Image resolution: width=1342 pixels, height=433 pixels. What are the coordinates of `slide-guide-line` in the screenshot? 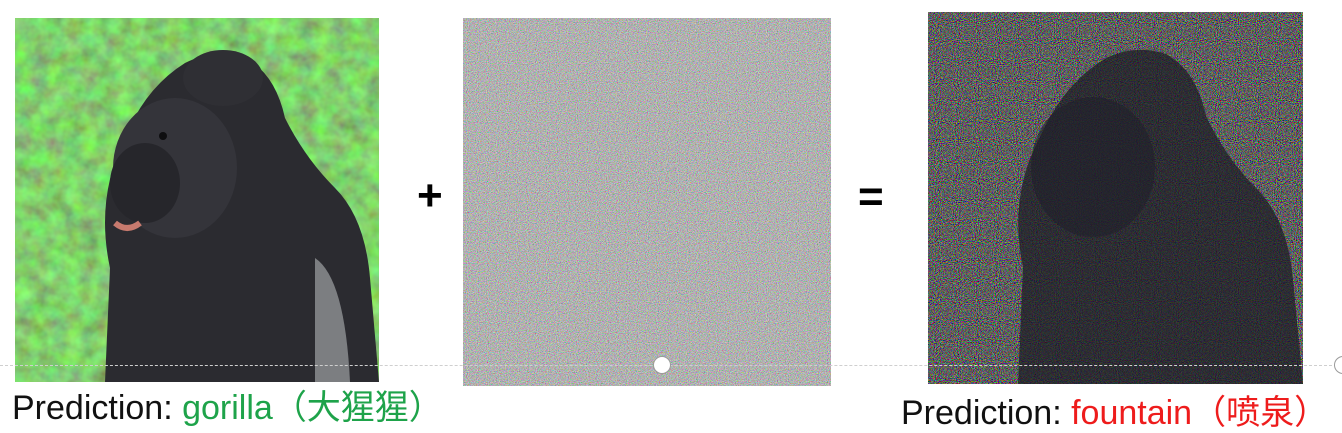 It's located at (671, 365).